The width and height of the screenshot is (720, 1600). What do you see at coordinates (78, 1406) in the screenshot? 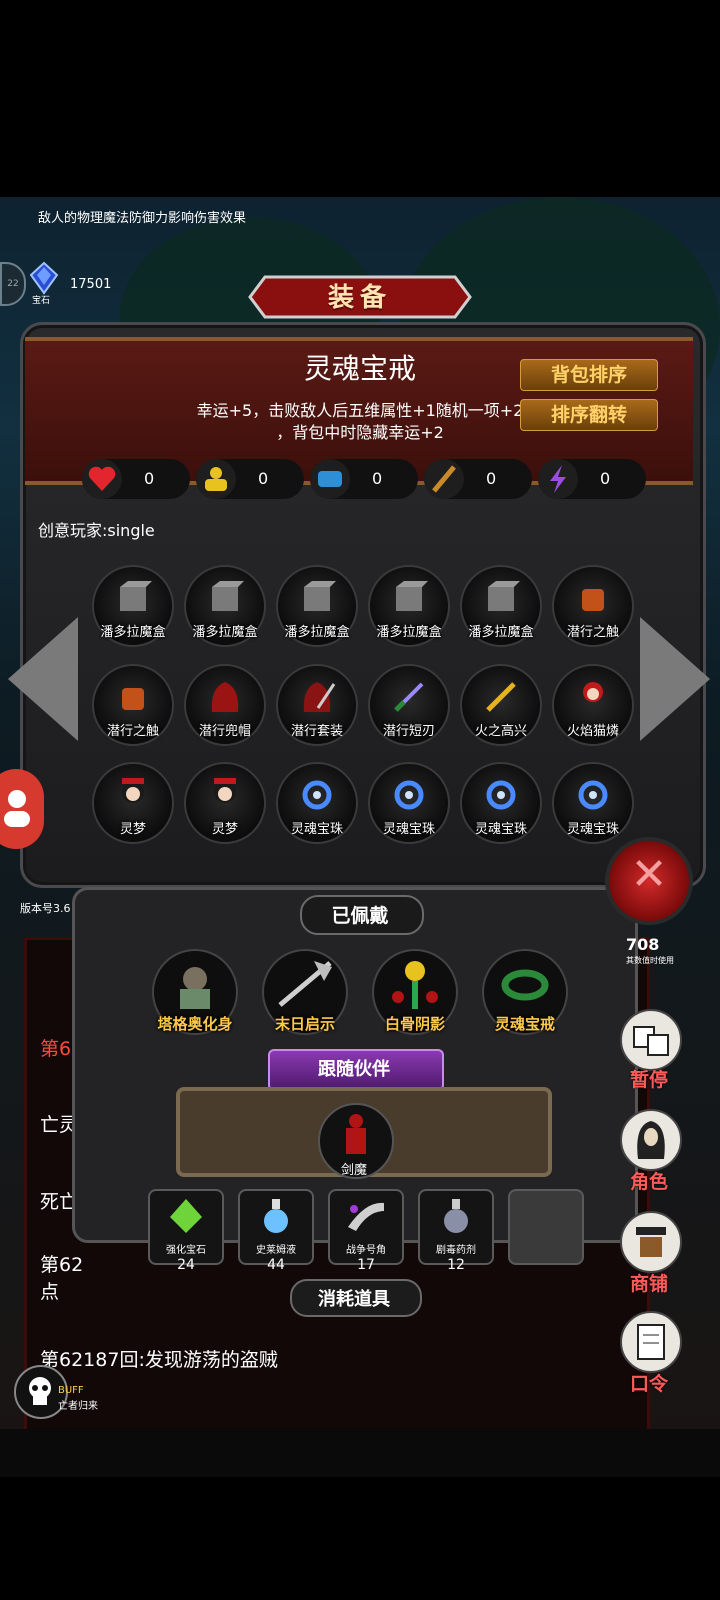
I see `buff-sub-label: 亡者归来` at bounding box center [78, 1406].